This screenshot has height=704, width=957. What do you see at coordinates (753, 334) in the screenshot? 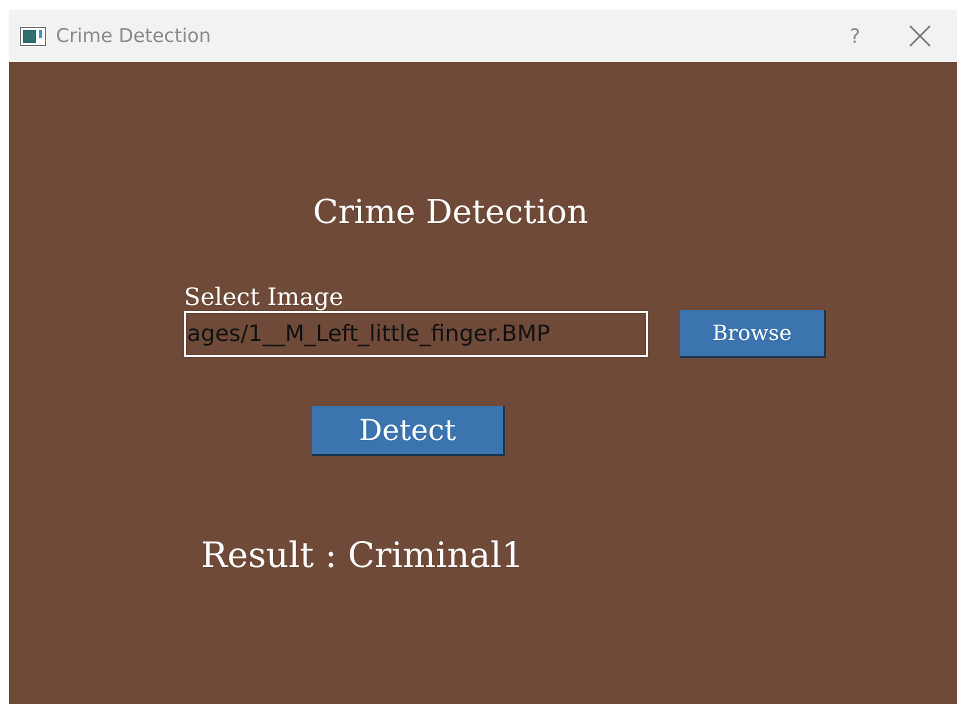
I see `browse-button: Browse` at bounding box center [753, 334].